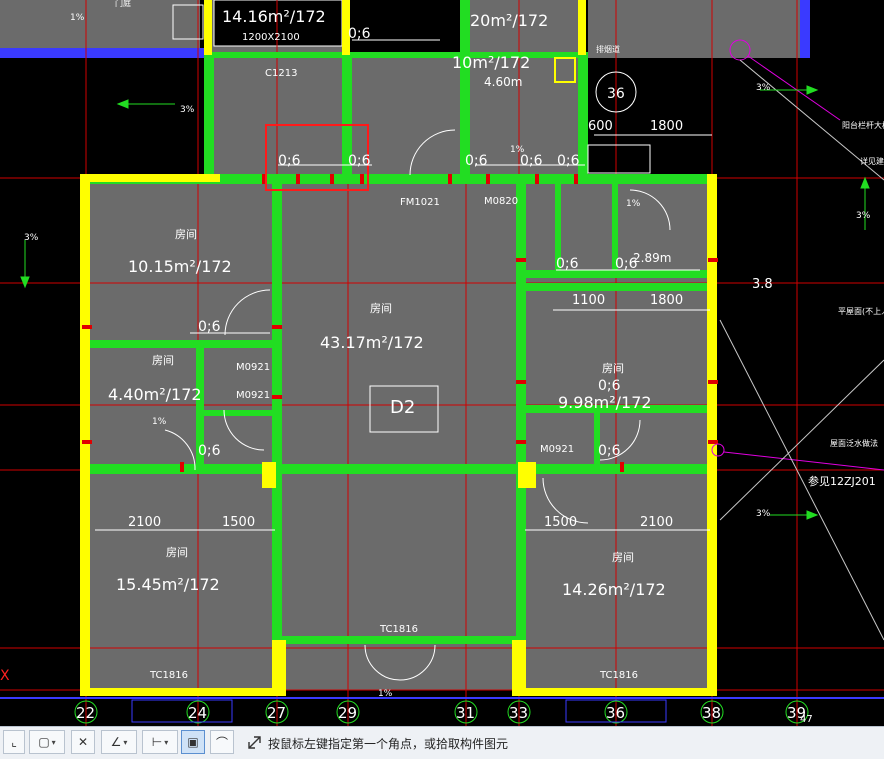 Image resolution: width=884 pixels, height=759 pixels. I want to click on tc-window-left, so click(182, 711).